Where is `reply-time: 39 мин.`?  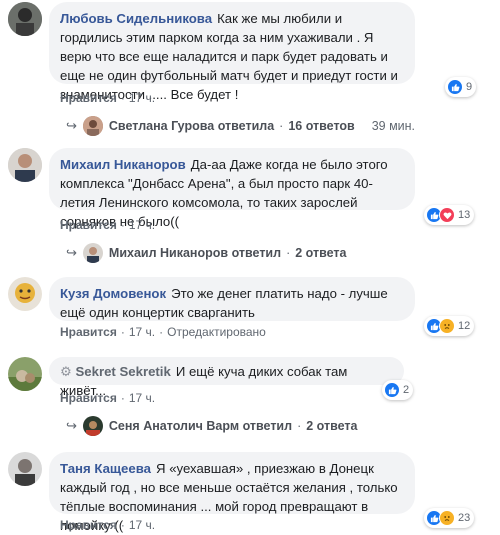
reply-time: 39 мин. is located at coordinates (393, 126).